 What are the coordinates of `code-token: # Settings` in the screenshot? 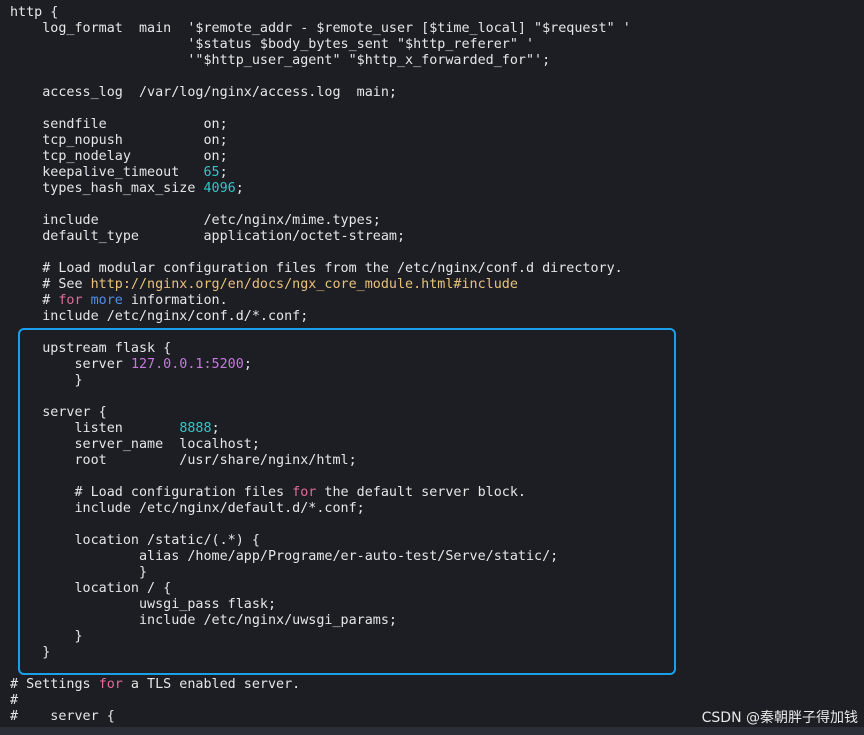 It's located at (54, 684).